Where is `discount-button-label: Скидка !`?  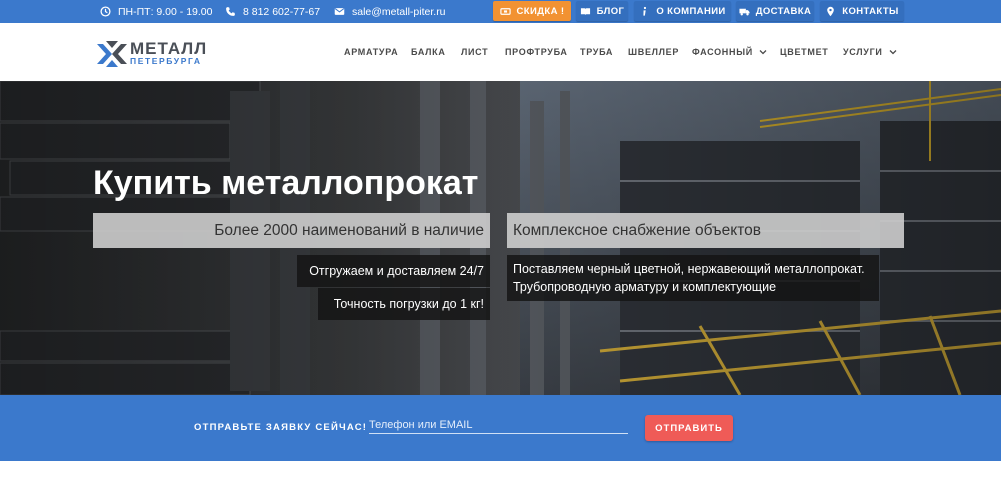 discount-button-label: Скидка ! is located at coordinates (540, 11).